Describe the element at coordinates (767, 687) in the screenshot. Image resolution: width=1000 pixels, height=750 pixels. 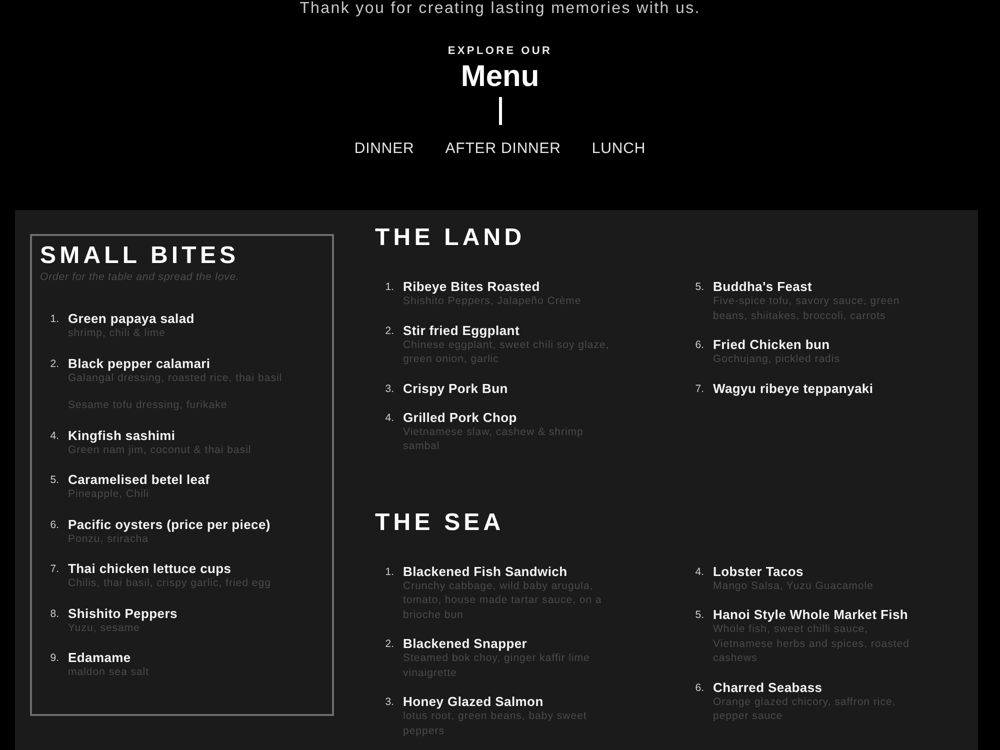
I see `dish-name: Charred Seabass` at that location.